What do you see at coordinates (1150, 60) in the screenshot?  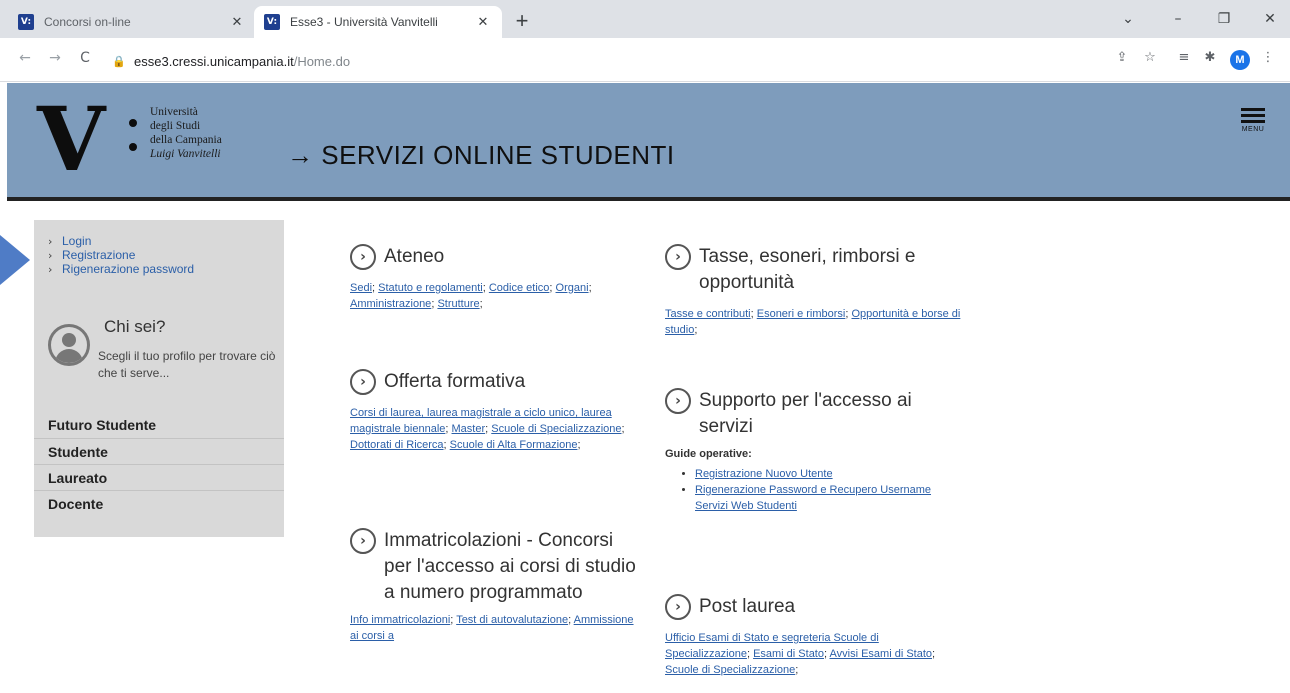 I see `bookmark-star-icon: ☆` at bounding box center [1150, 60].